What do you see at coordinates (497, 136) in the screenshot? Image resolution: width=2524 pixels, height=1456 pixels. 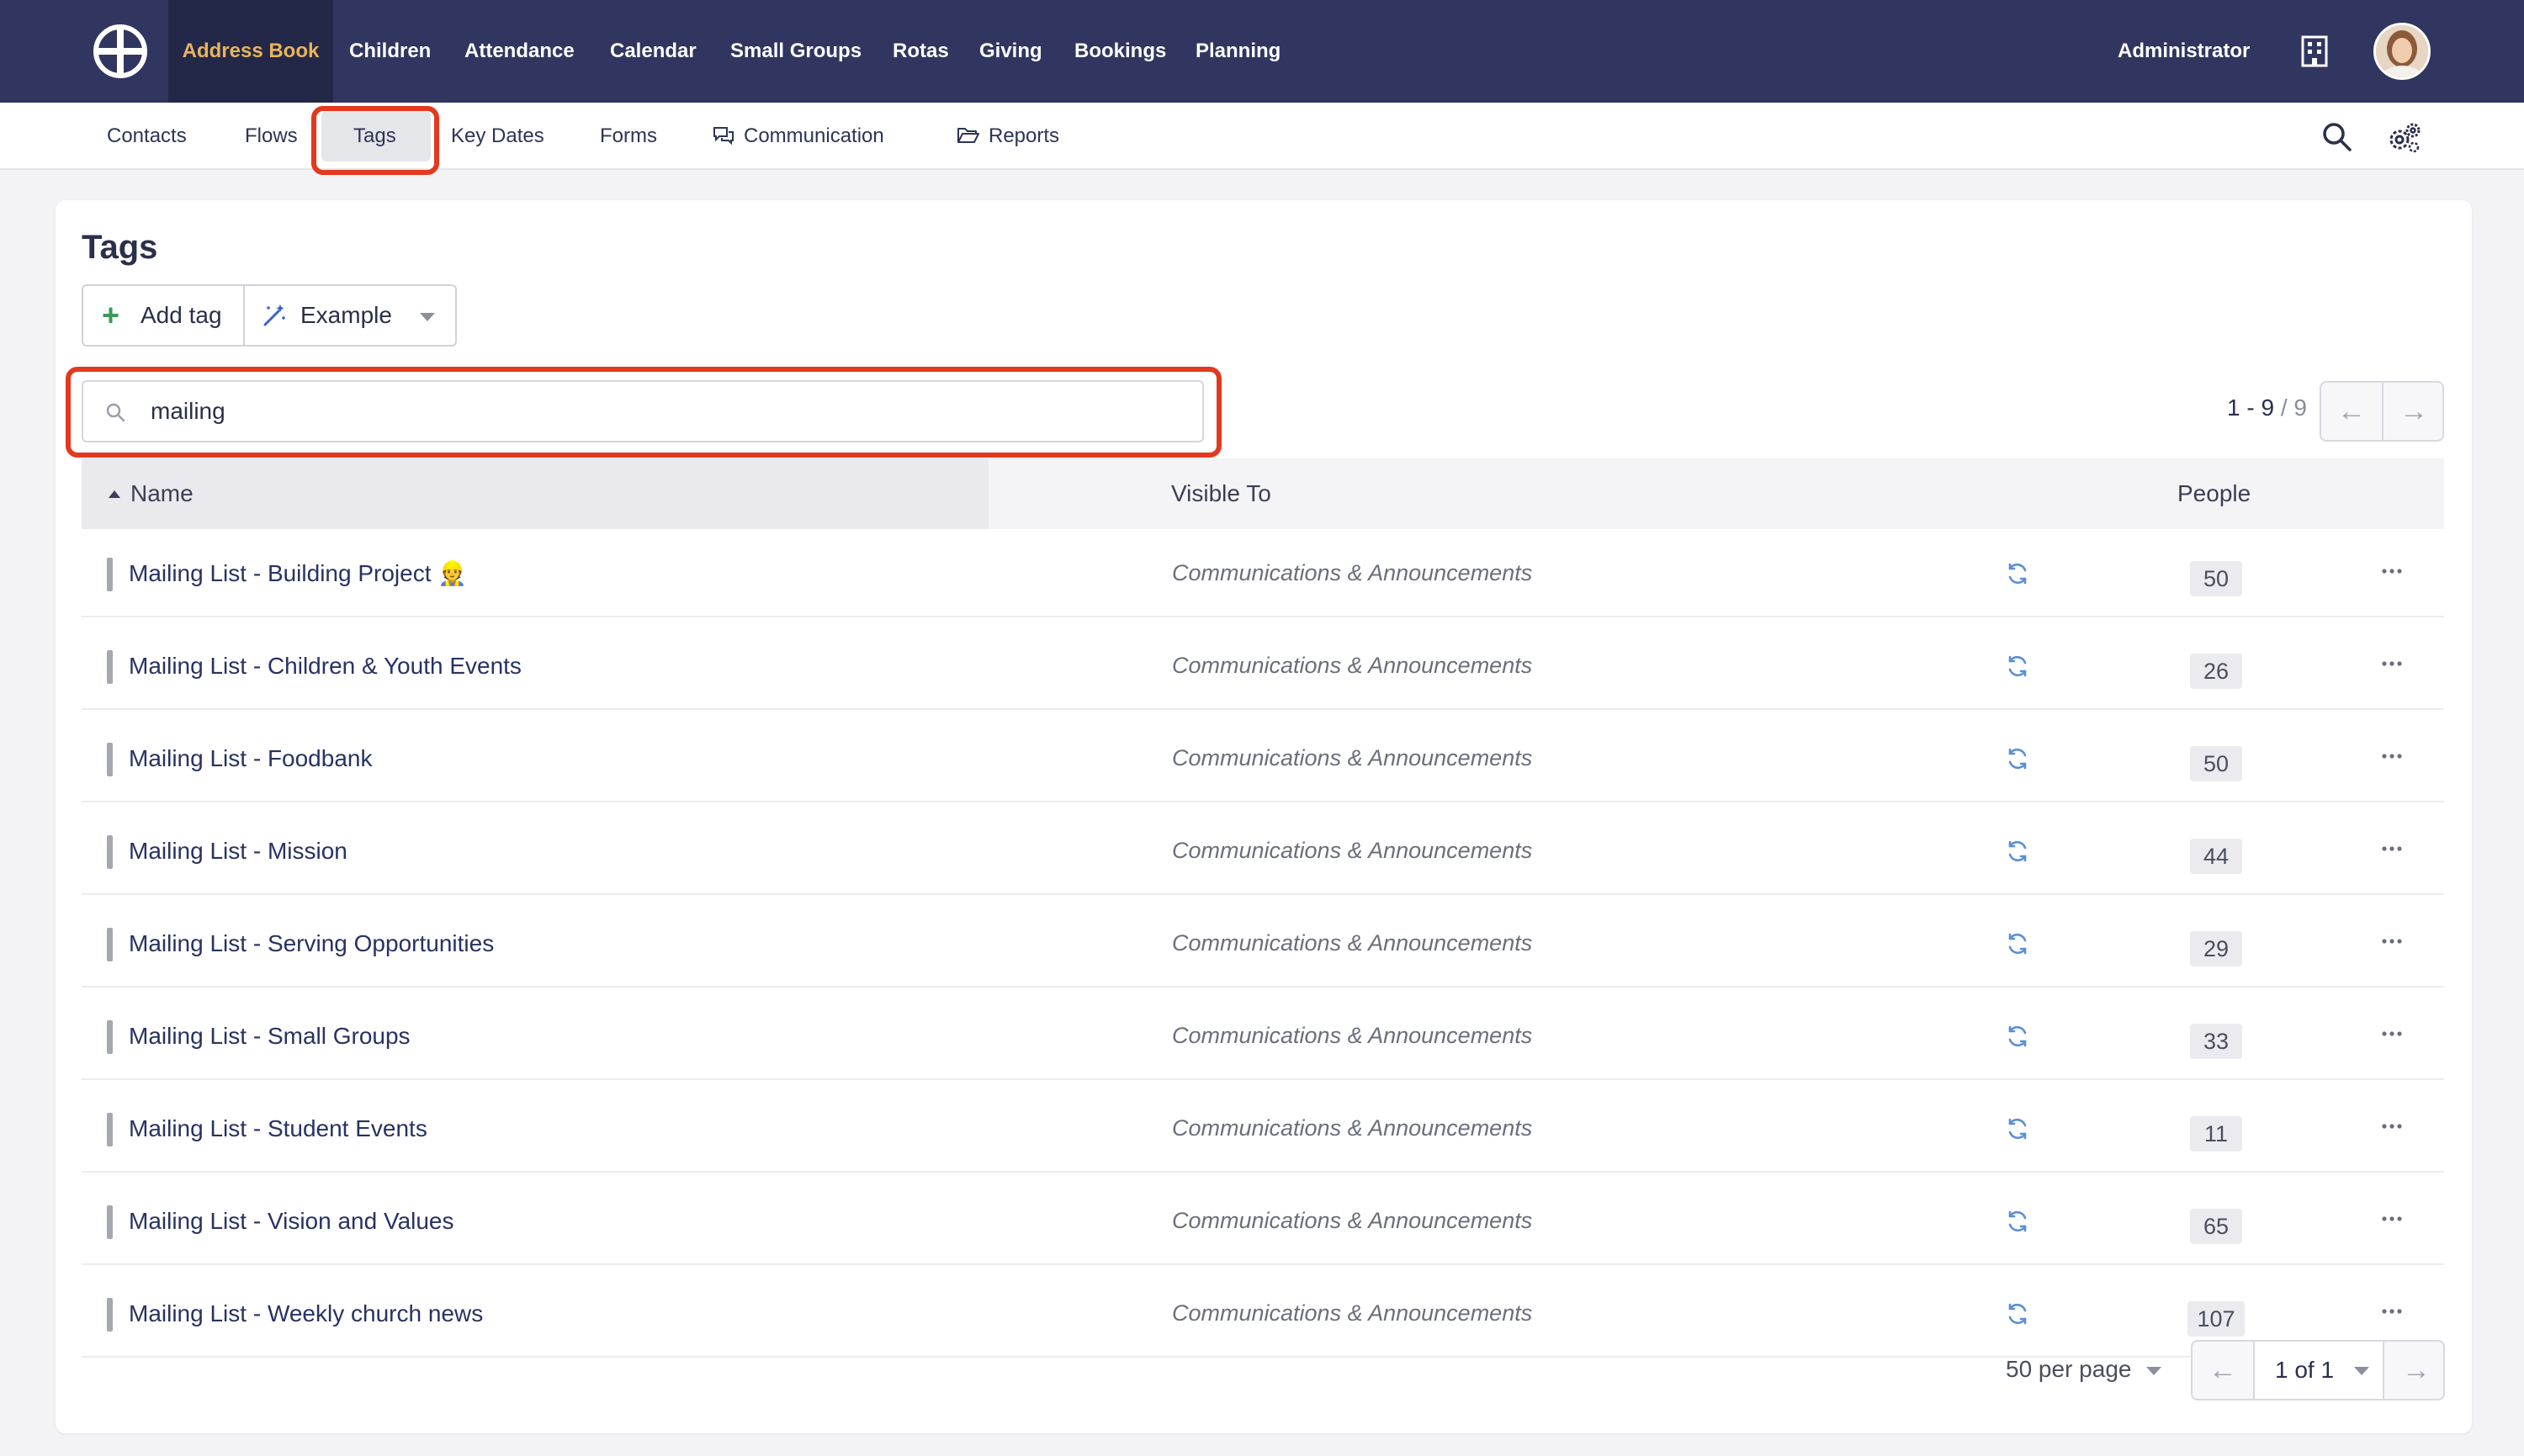 I see `tab-key-dates: Key Dates` at bounding box center [497, 136].